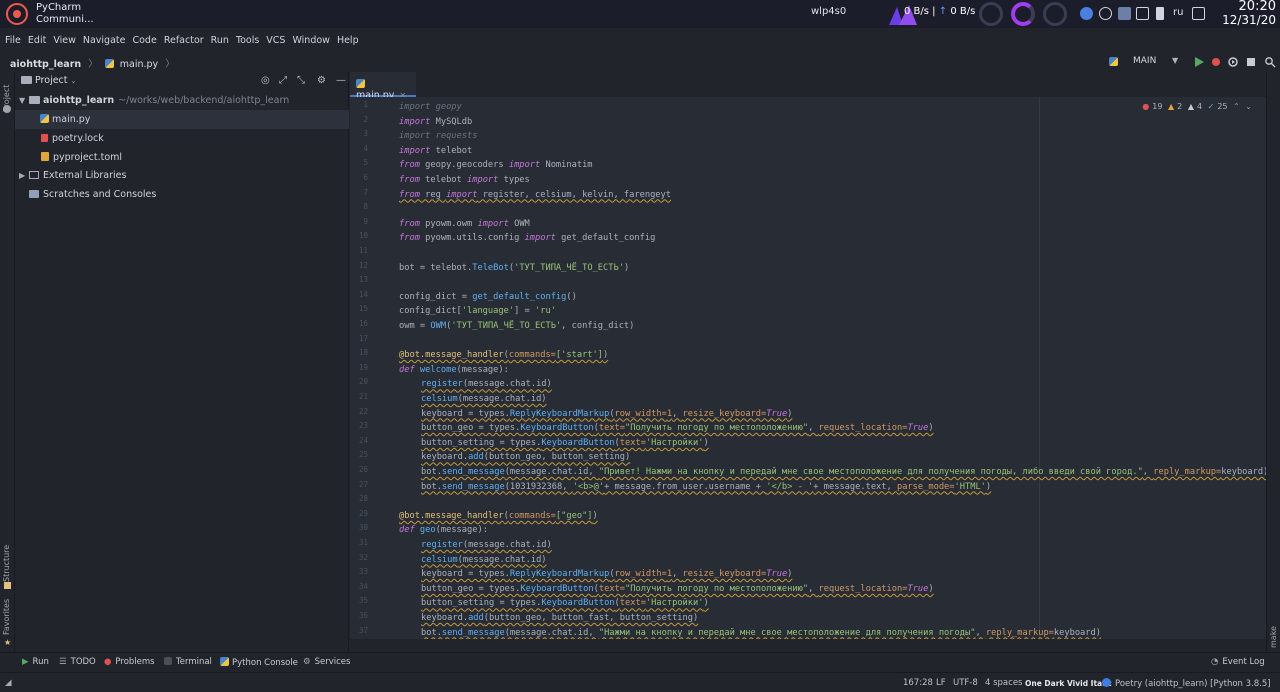 The width and height of the screenshot is (1280, 692). Describe the element at coordinates (184, 40) in the screenshot. I see `menu-refactor: Refactor` at that location.